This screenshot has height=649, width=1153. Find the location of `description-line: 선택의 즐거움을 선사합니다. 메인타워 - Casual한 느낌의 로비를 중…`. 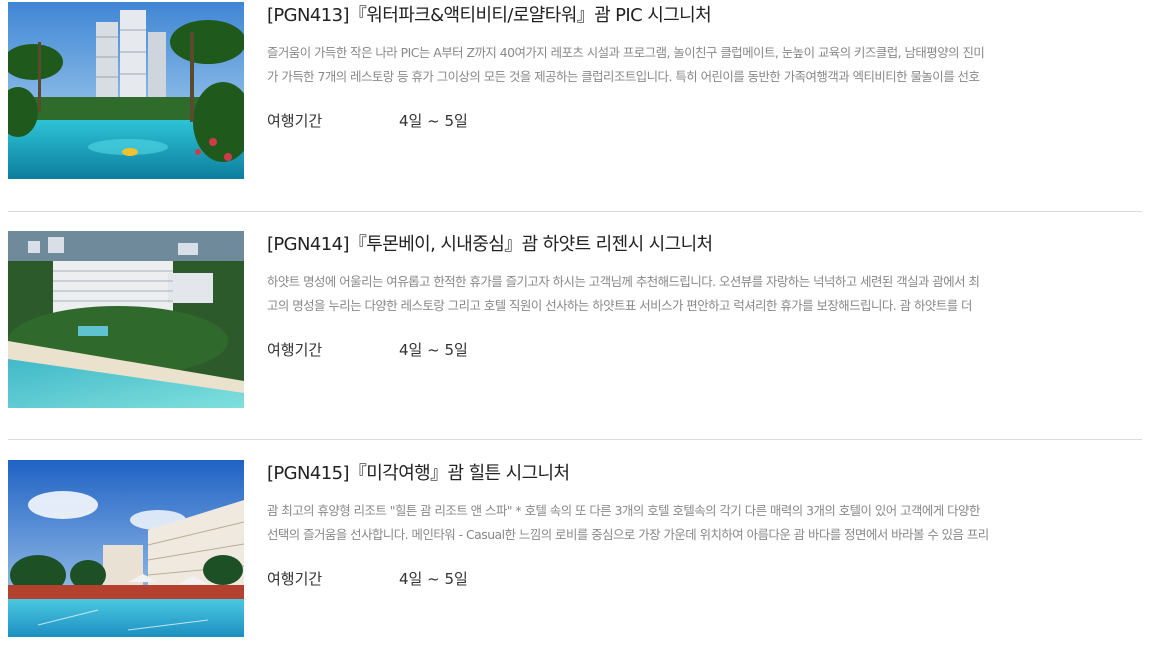

description-line: 선택의 즐거움을 선사합니다. 메인타워 - Casual한 느낌의 로비를 중… is located at coordinates (628, 534).